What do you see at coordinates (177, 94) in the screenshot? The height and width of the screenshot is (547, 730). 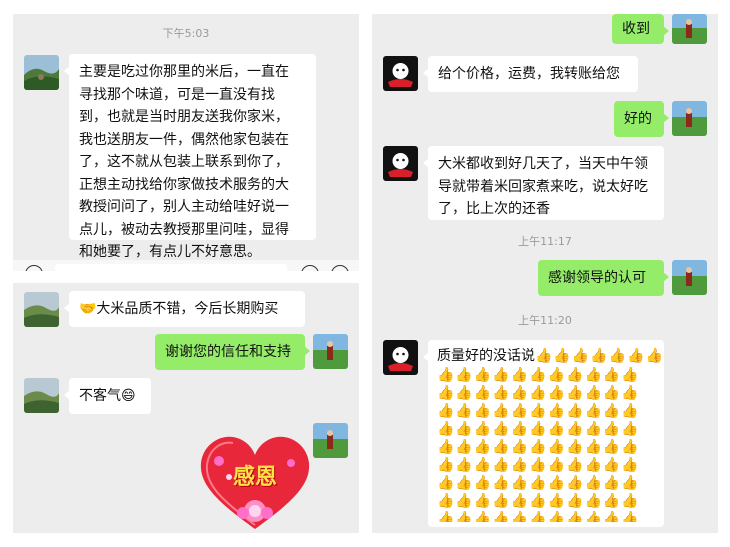 I see `message-line: 寻找那个味道，可是一直没有找` at bounding box center [177, 94].